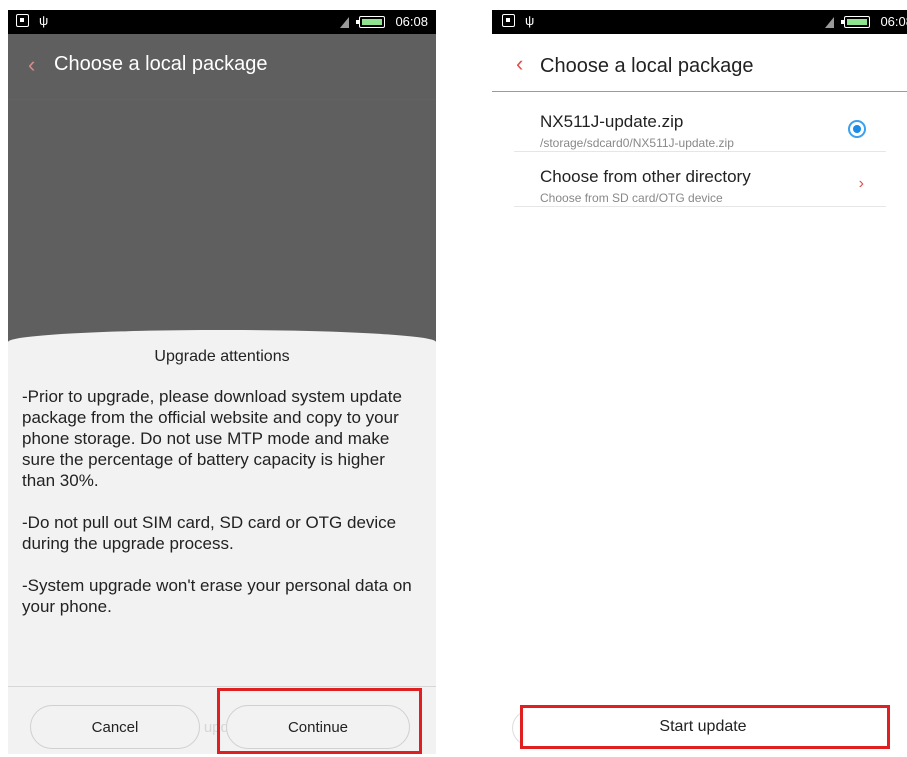  What do you see at coordinates (115, 727) in the screenshot?
I see `cancel-button: Cancel` at bounding box center [115, 727].